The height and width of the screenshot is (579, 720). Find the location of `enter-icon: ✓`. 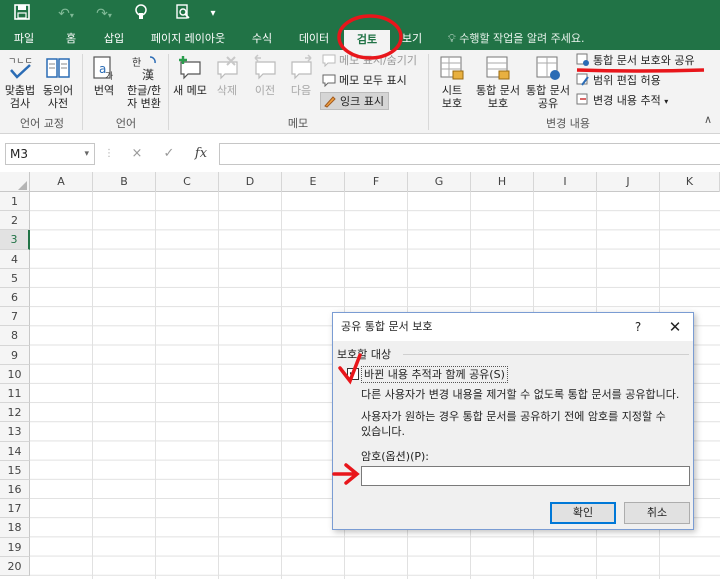

enter-icon: ✓ is located at coordinates (169, 154).